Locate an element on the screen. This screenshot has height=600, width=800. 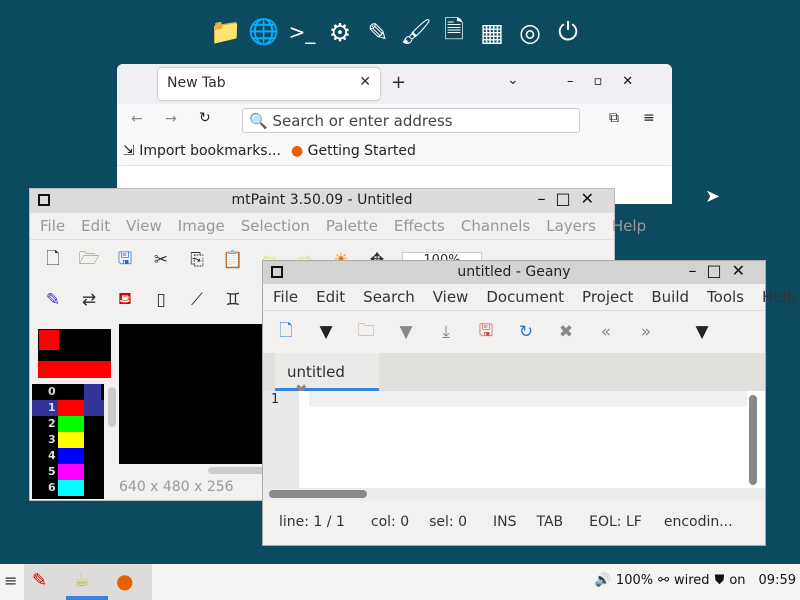
shuffle-icon: ⇄ is located at coordinates (89, 300).